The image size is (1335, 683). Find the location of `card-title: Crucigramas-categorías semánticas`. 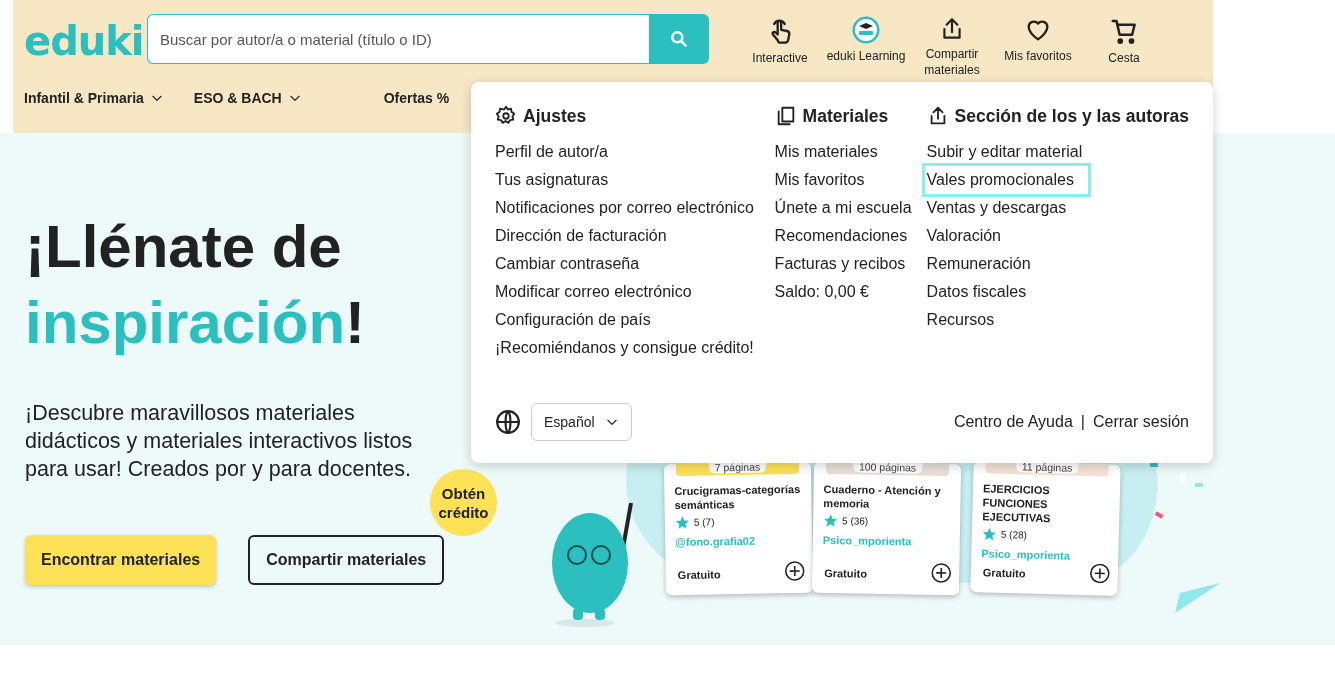

card-title: Crucigramas-categorías semánticas is located at coordinates (738, 497).